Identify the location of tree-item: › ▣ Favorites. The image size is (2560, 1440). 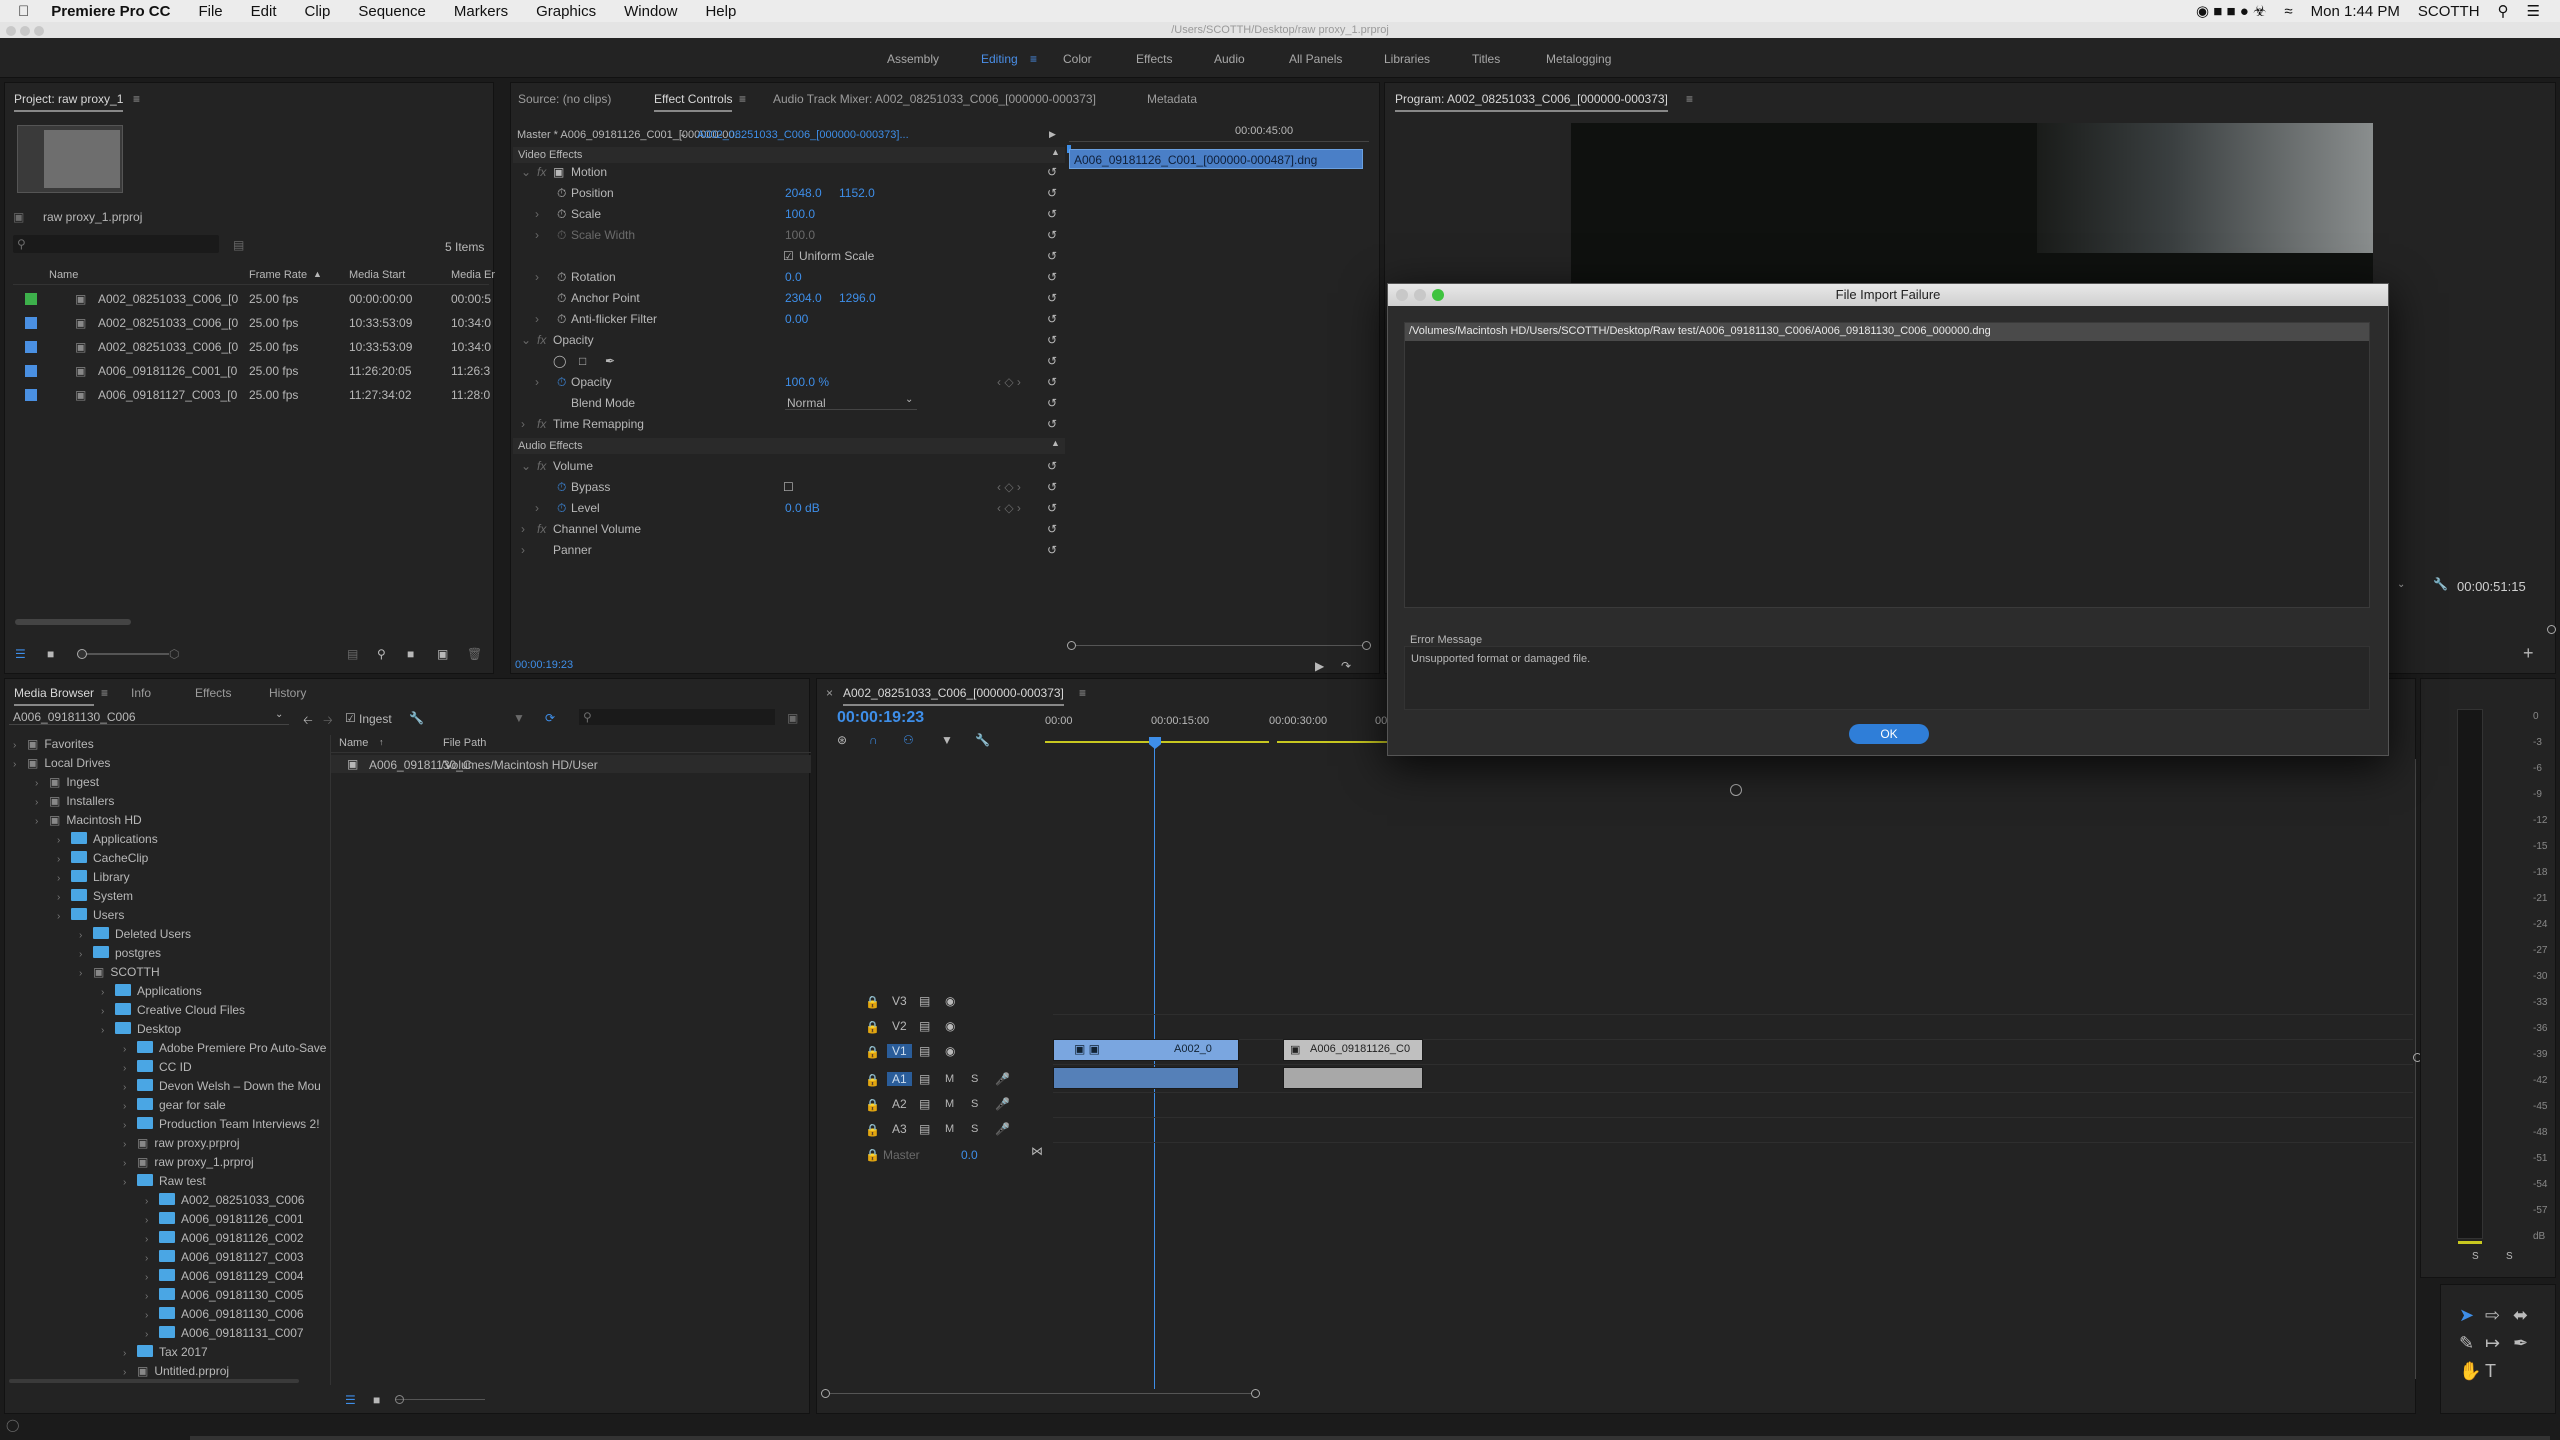
(165, 744).